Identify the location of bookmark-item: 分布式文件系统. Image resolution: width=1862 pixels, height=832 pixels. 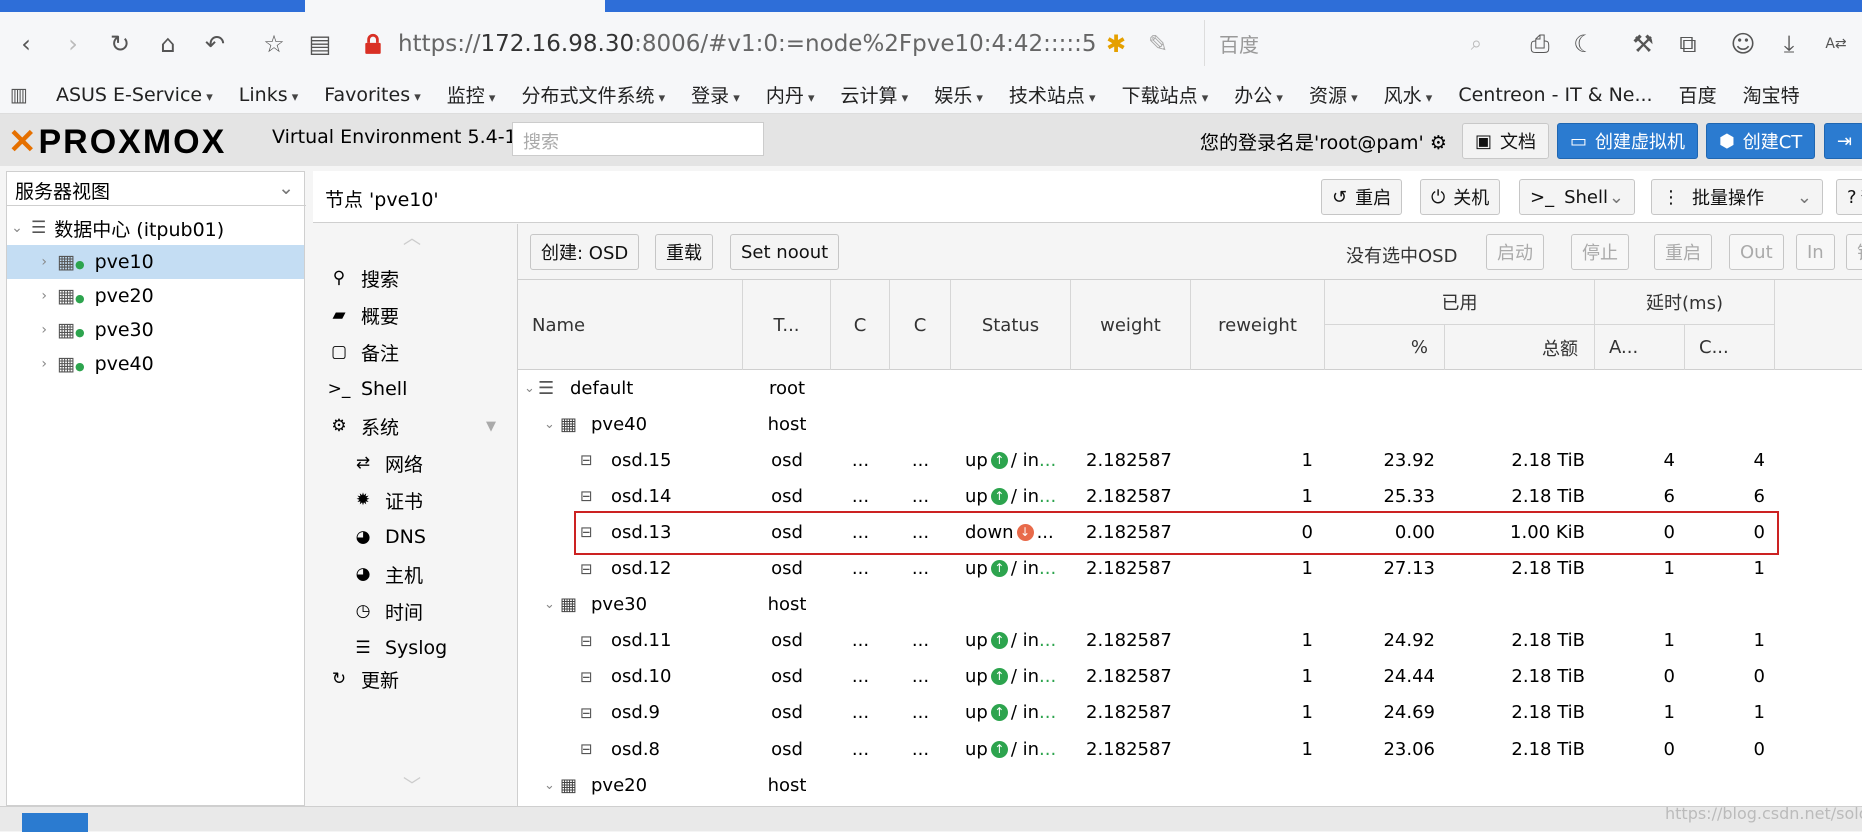
(593, 94).